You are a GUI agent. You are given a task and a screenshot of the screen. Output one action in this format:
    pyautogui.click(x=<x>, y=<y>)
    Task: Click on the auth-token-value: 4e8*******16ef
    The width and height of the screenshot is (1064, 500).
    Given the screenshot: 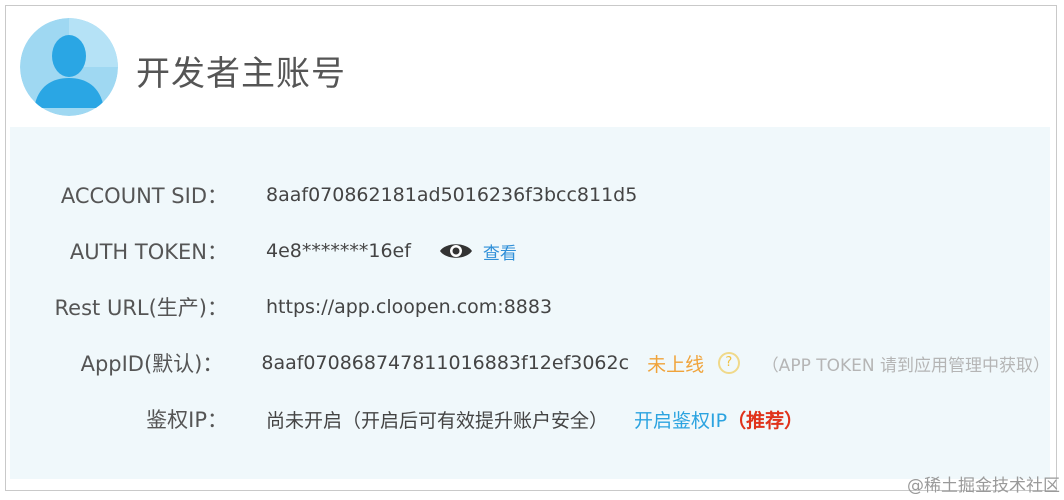 What is the action you would take?
    pyautogui.click(x=338, y=251)
    